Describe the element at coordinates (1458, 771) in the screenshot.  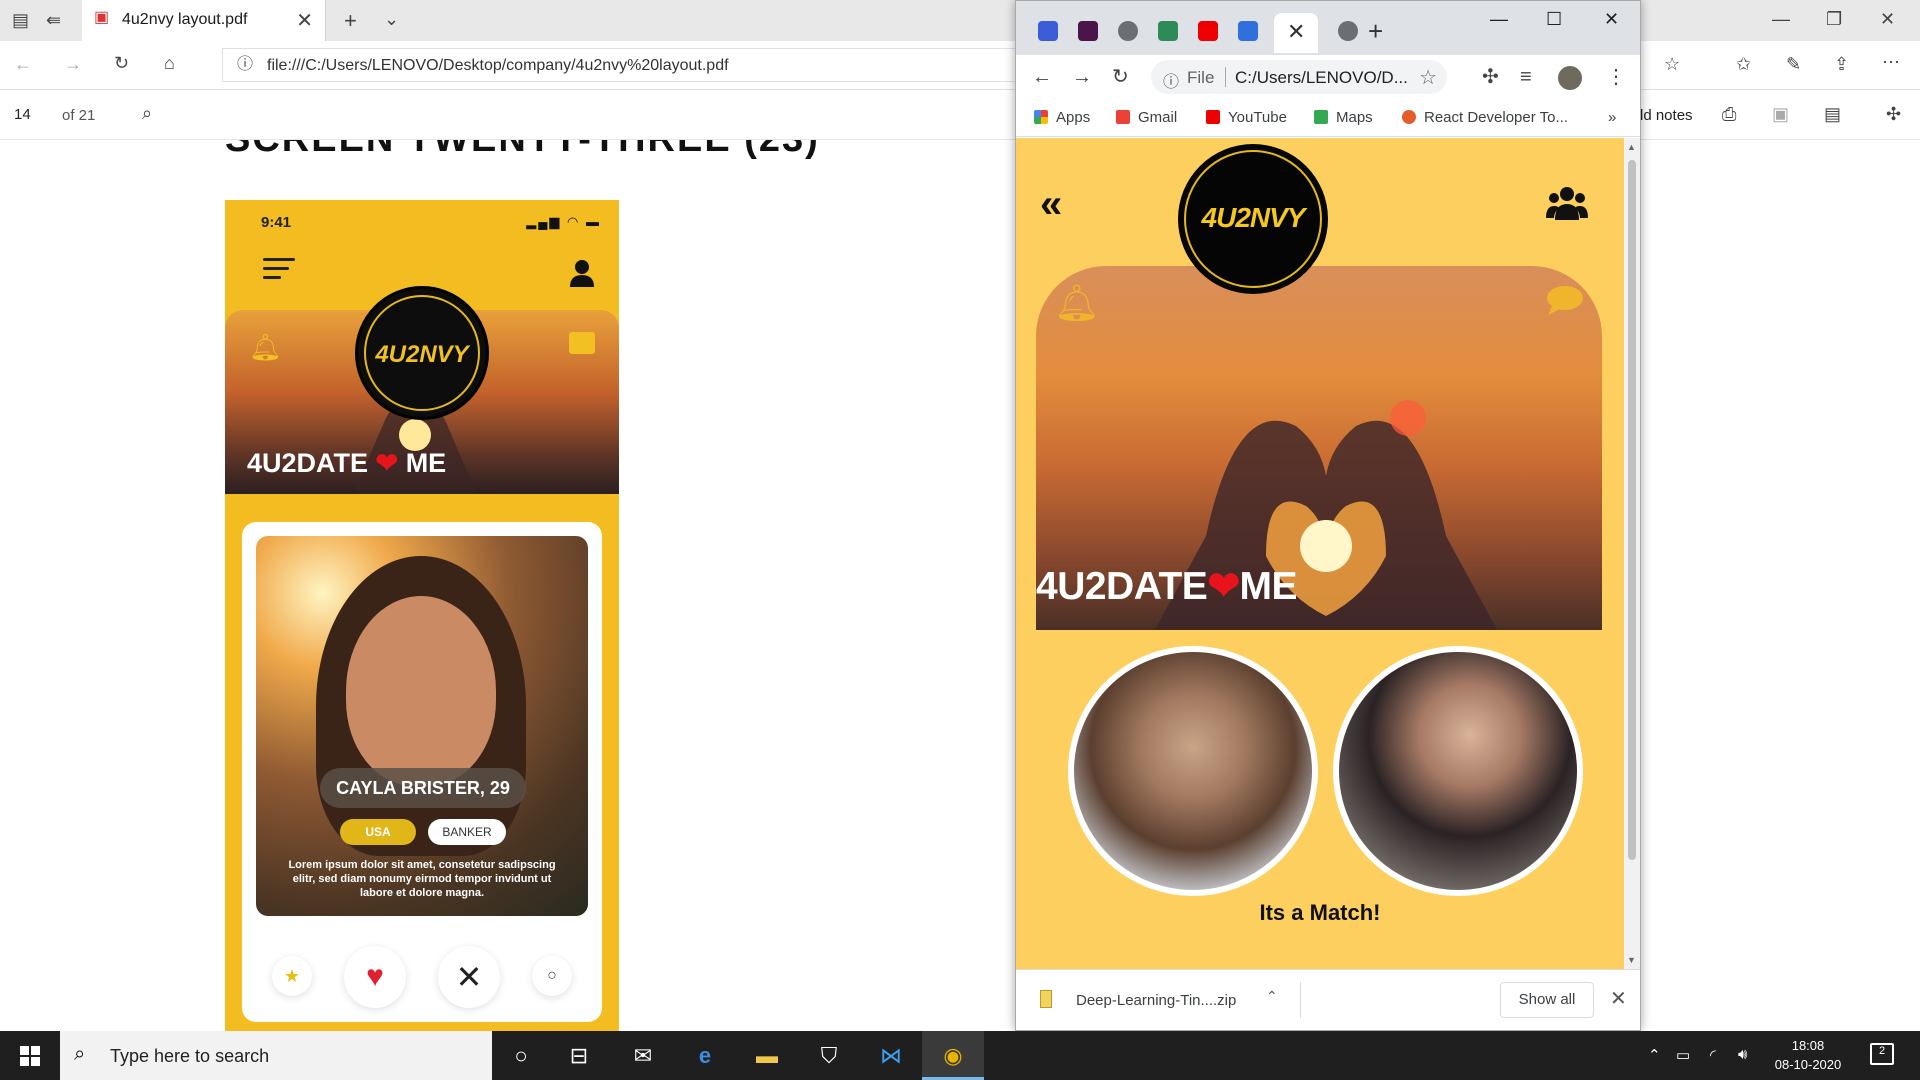
I see `match-avatar-partner` at that location.